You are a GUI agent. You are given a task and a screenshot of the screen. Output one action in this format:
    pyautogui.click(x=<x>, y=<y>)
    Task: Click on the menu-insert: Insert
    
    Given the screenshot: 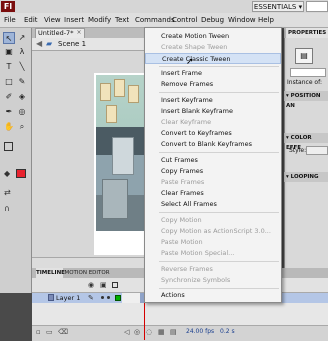 What is the action you would take?
    pyautogui.click(x=74, y=20)
    